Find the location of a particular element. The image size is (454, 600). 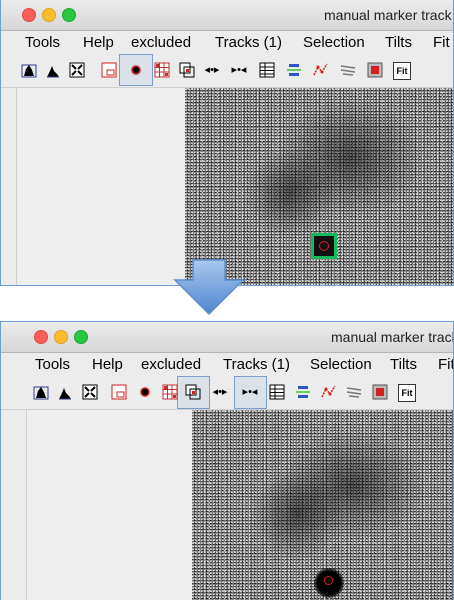

marker-center is located at coordinates (328, 580).